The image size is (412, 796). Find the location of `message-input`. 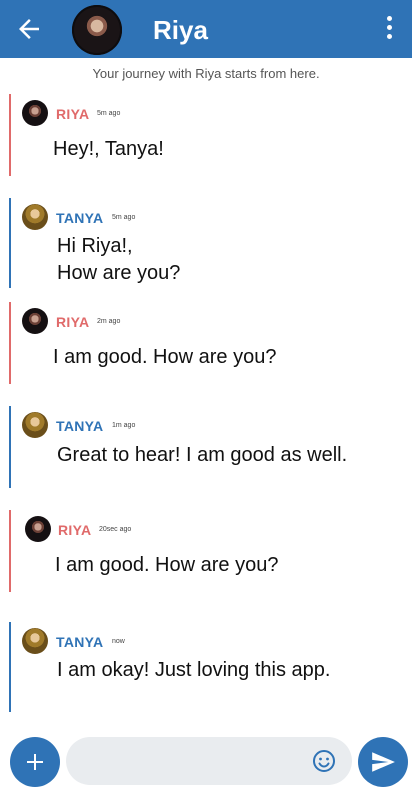

message-input is located at coordinates (192, 762).